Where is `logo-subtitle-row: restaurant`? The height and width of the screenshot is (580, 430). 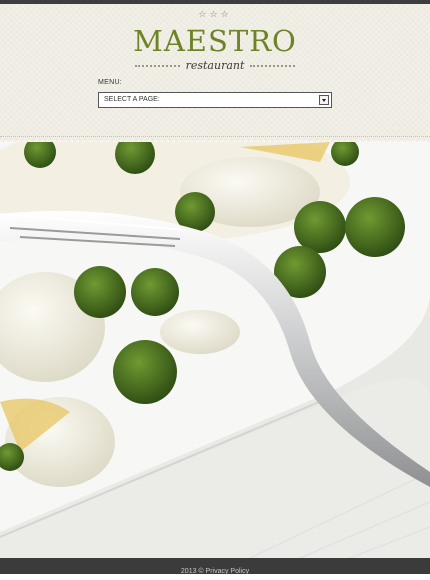 logo-subtitle-row: restaurant is located at coordinates (215, 66).